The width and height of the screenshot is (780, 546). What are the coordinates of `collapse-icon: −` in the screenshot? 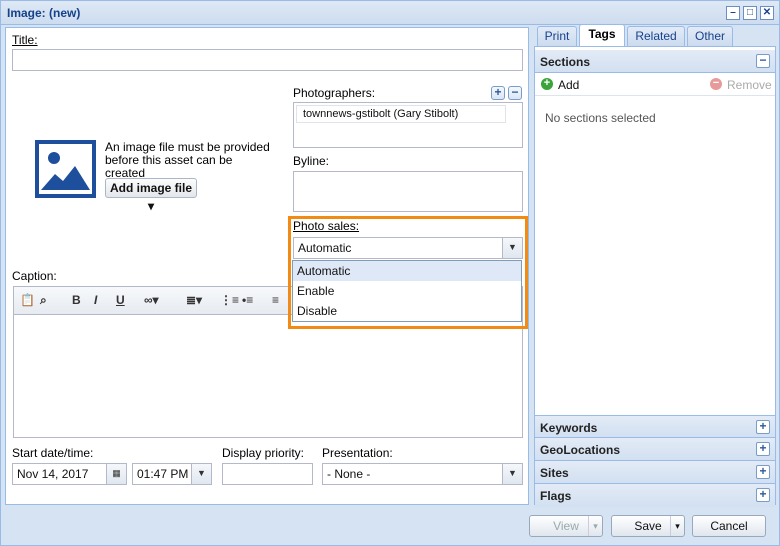 It's located at (763, 61).